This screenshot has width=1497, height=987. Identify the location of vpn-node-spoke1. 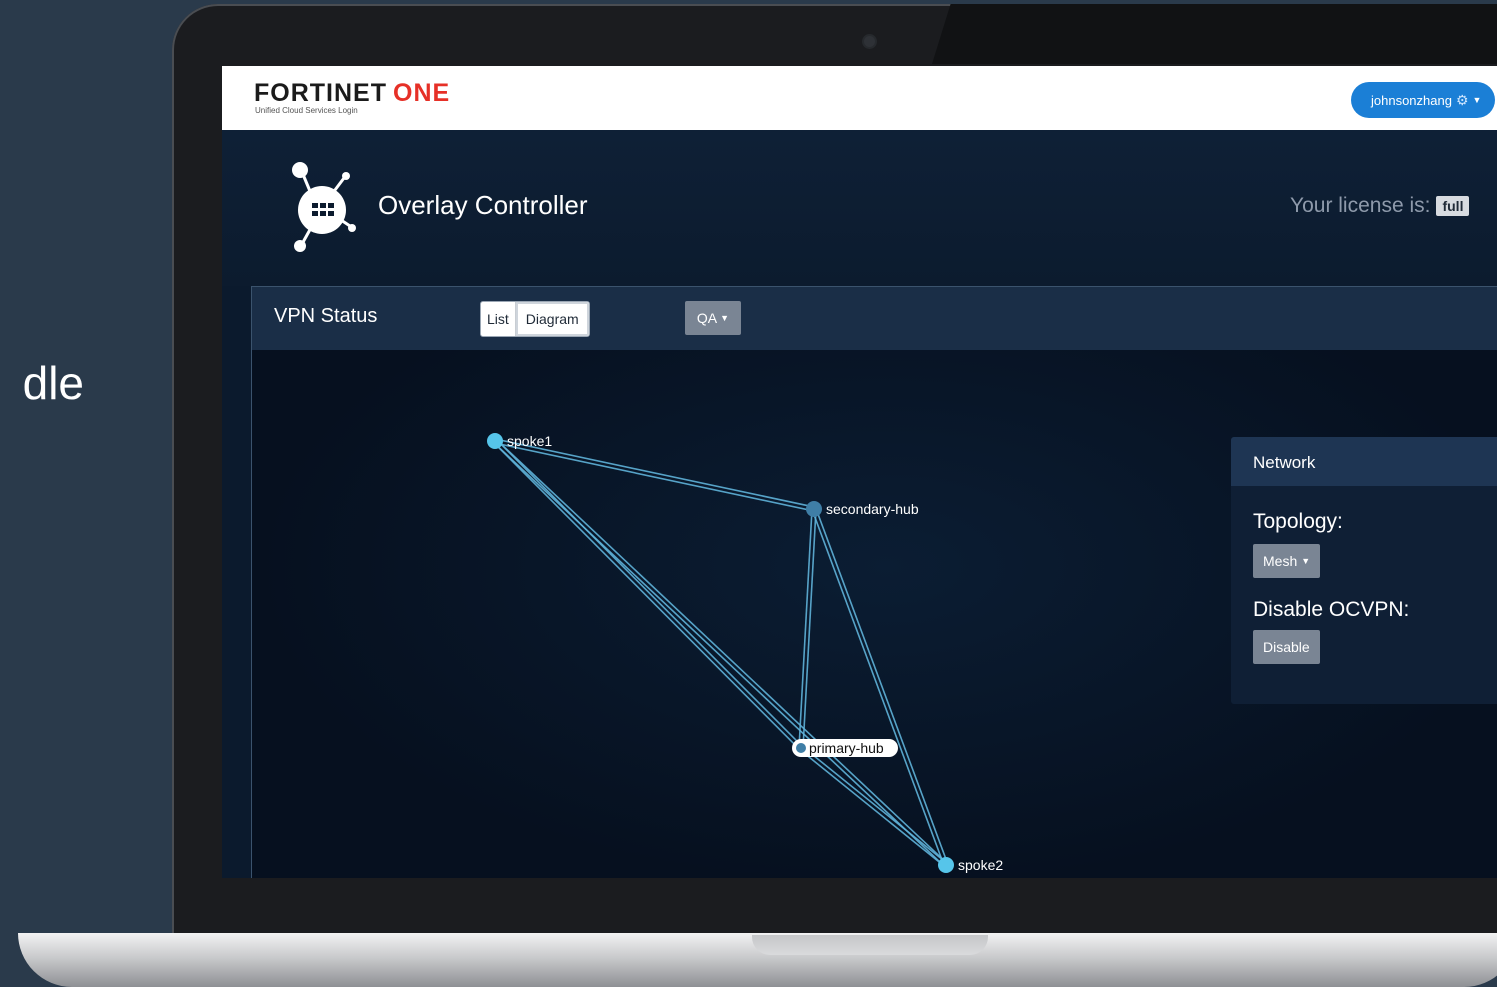
(495, 441).